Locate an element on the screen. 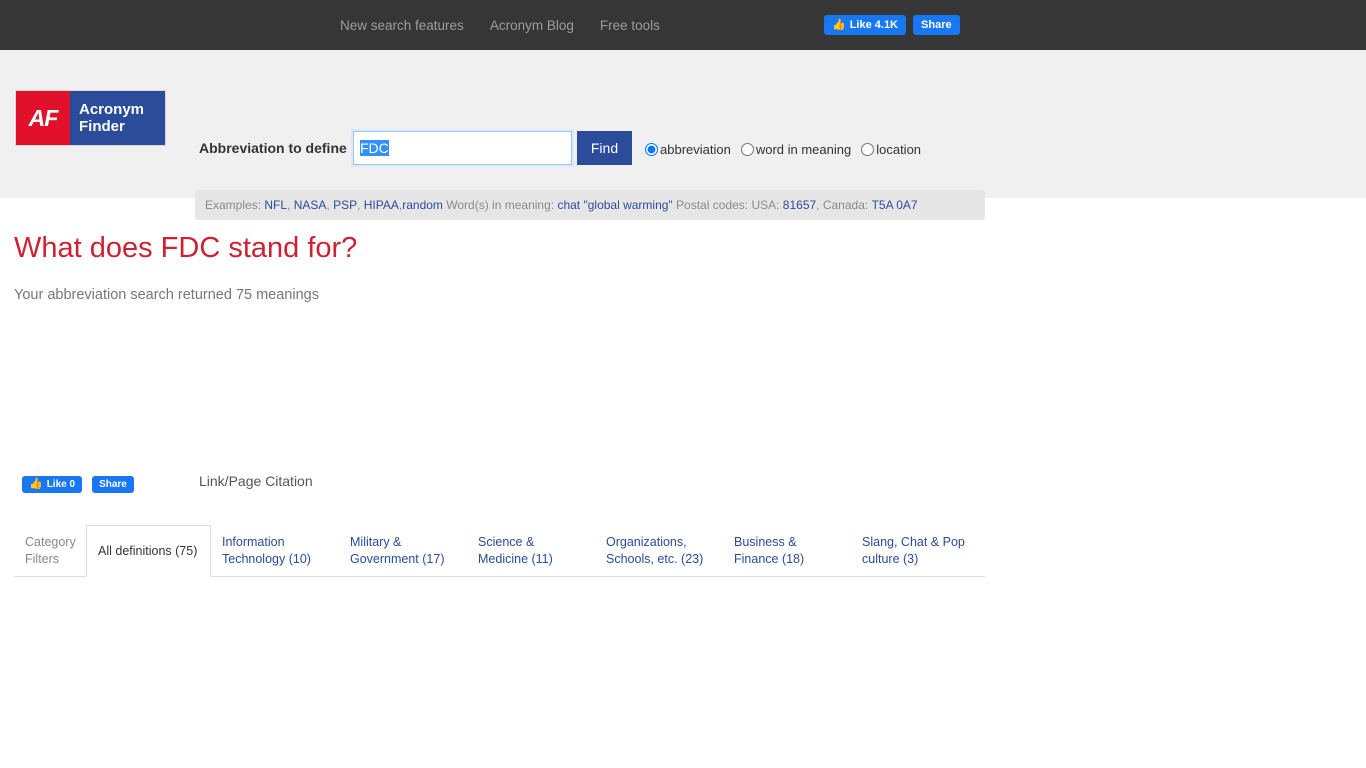 Image resolution: width=1366 pixels, height=768 pixels. examples-canada-label: , Canada: is located at coordinates (842, 205).